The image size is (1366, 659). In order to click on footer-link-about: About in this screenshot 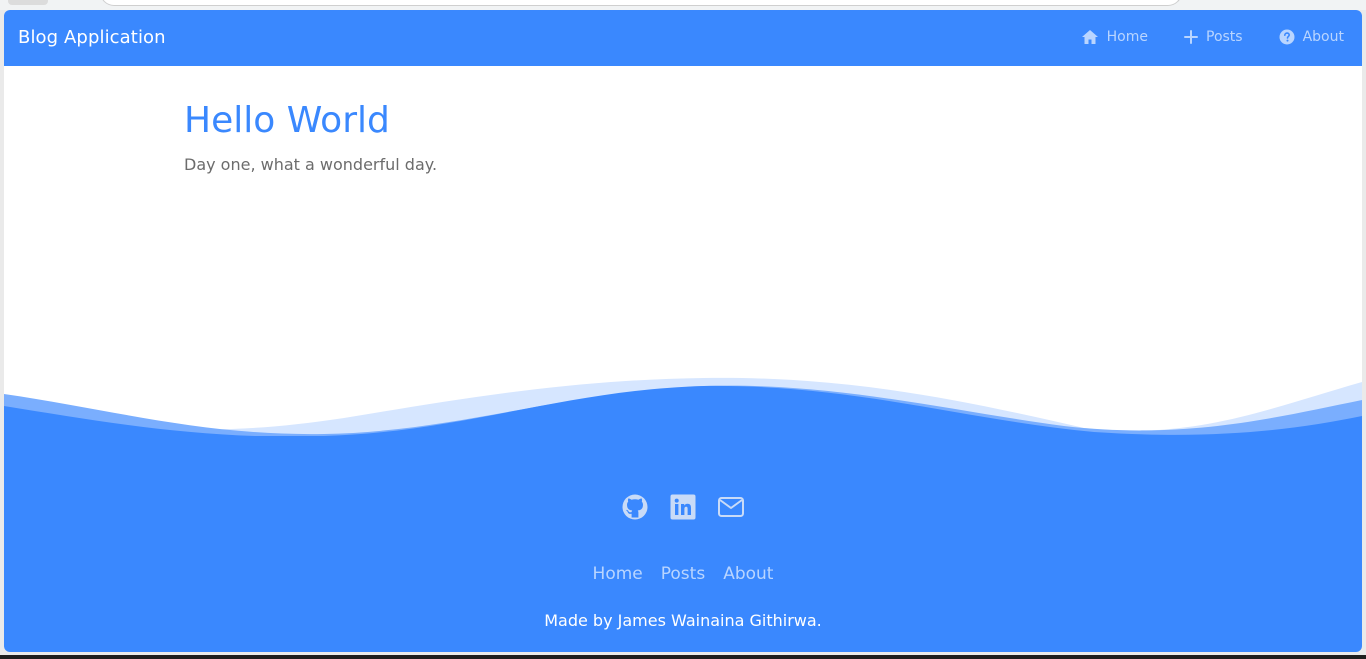, I will do `click(748, 574)`.